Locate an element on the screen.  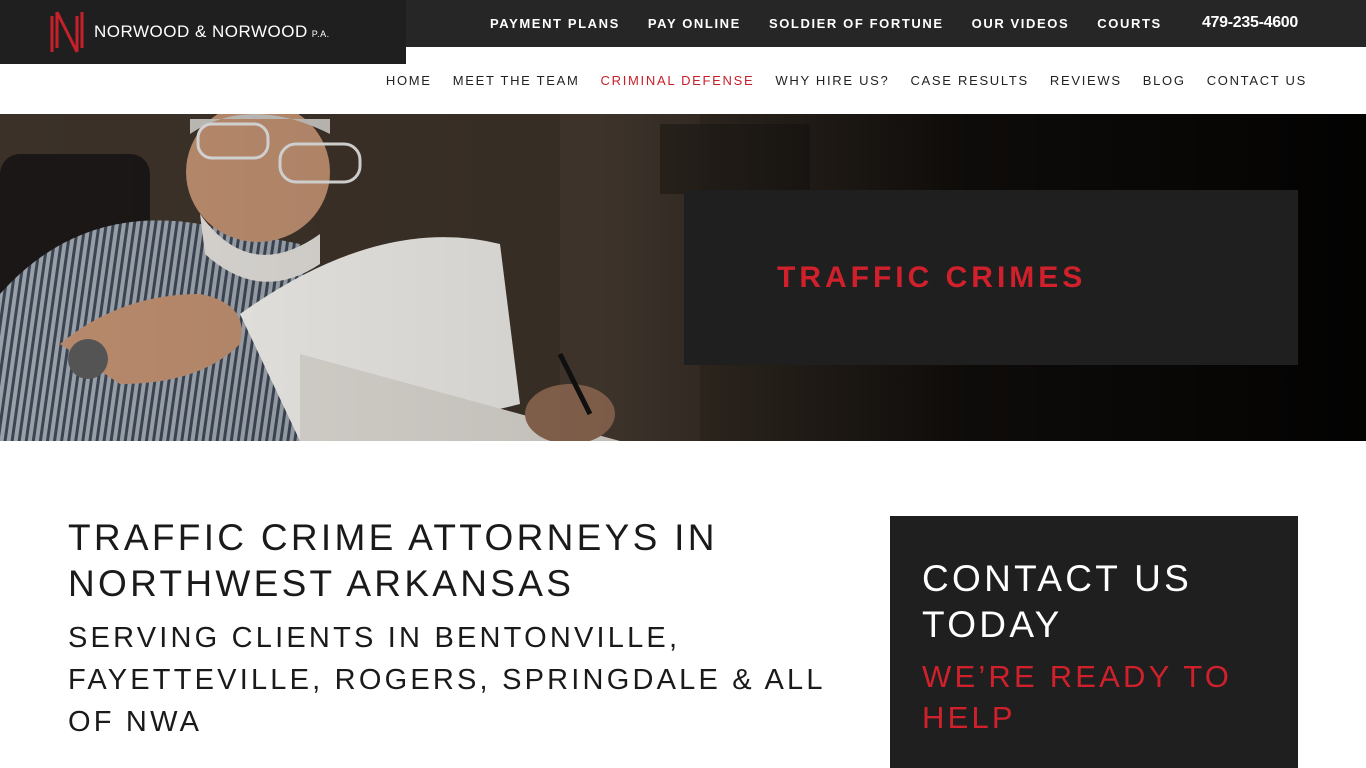
nav-criminal-defense: CRIMINAL DEFENSE is located at coordinates (678, 80).